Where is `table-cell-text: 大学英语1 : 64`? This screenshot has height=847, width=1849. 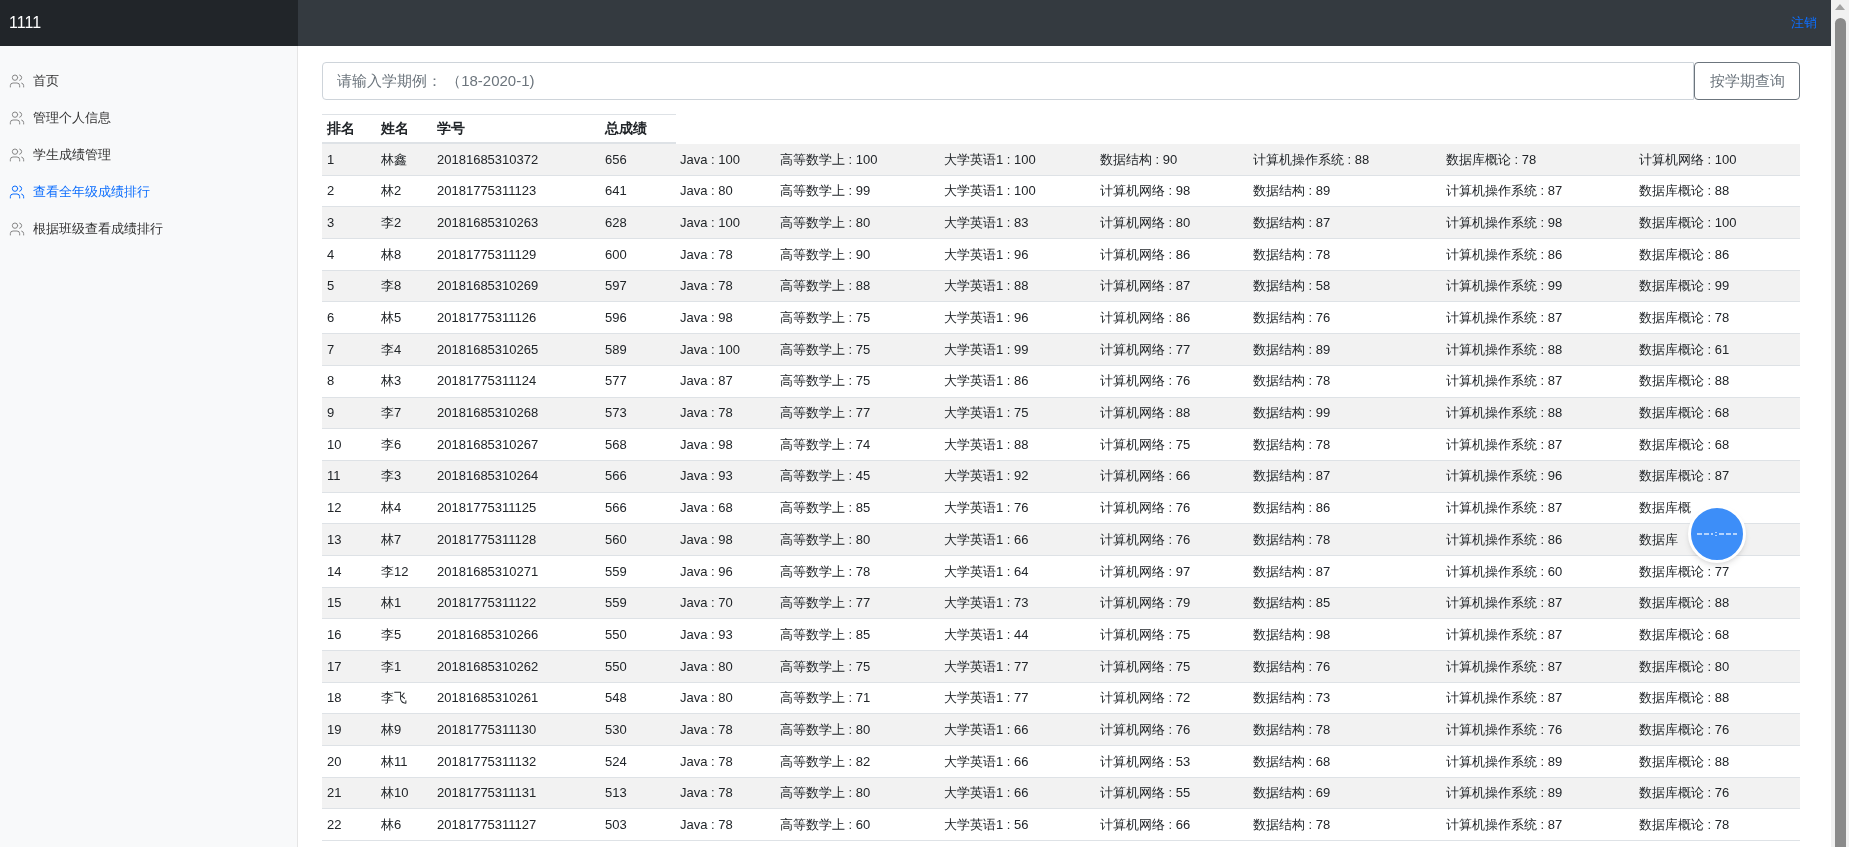 table-cell-text: 大学英语1 : 64 is located at coordinates (986, 571).